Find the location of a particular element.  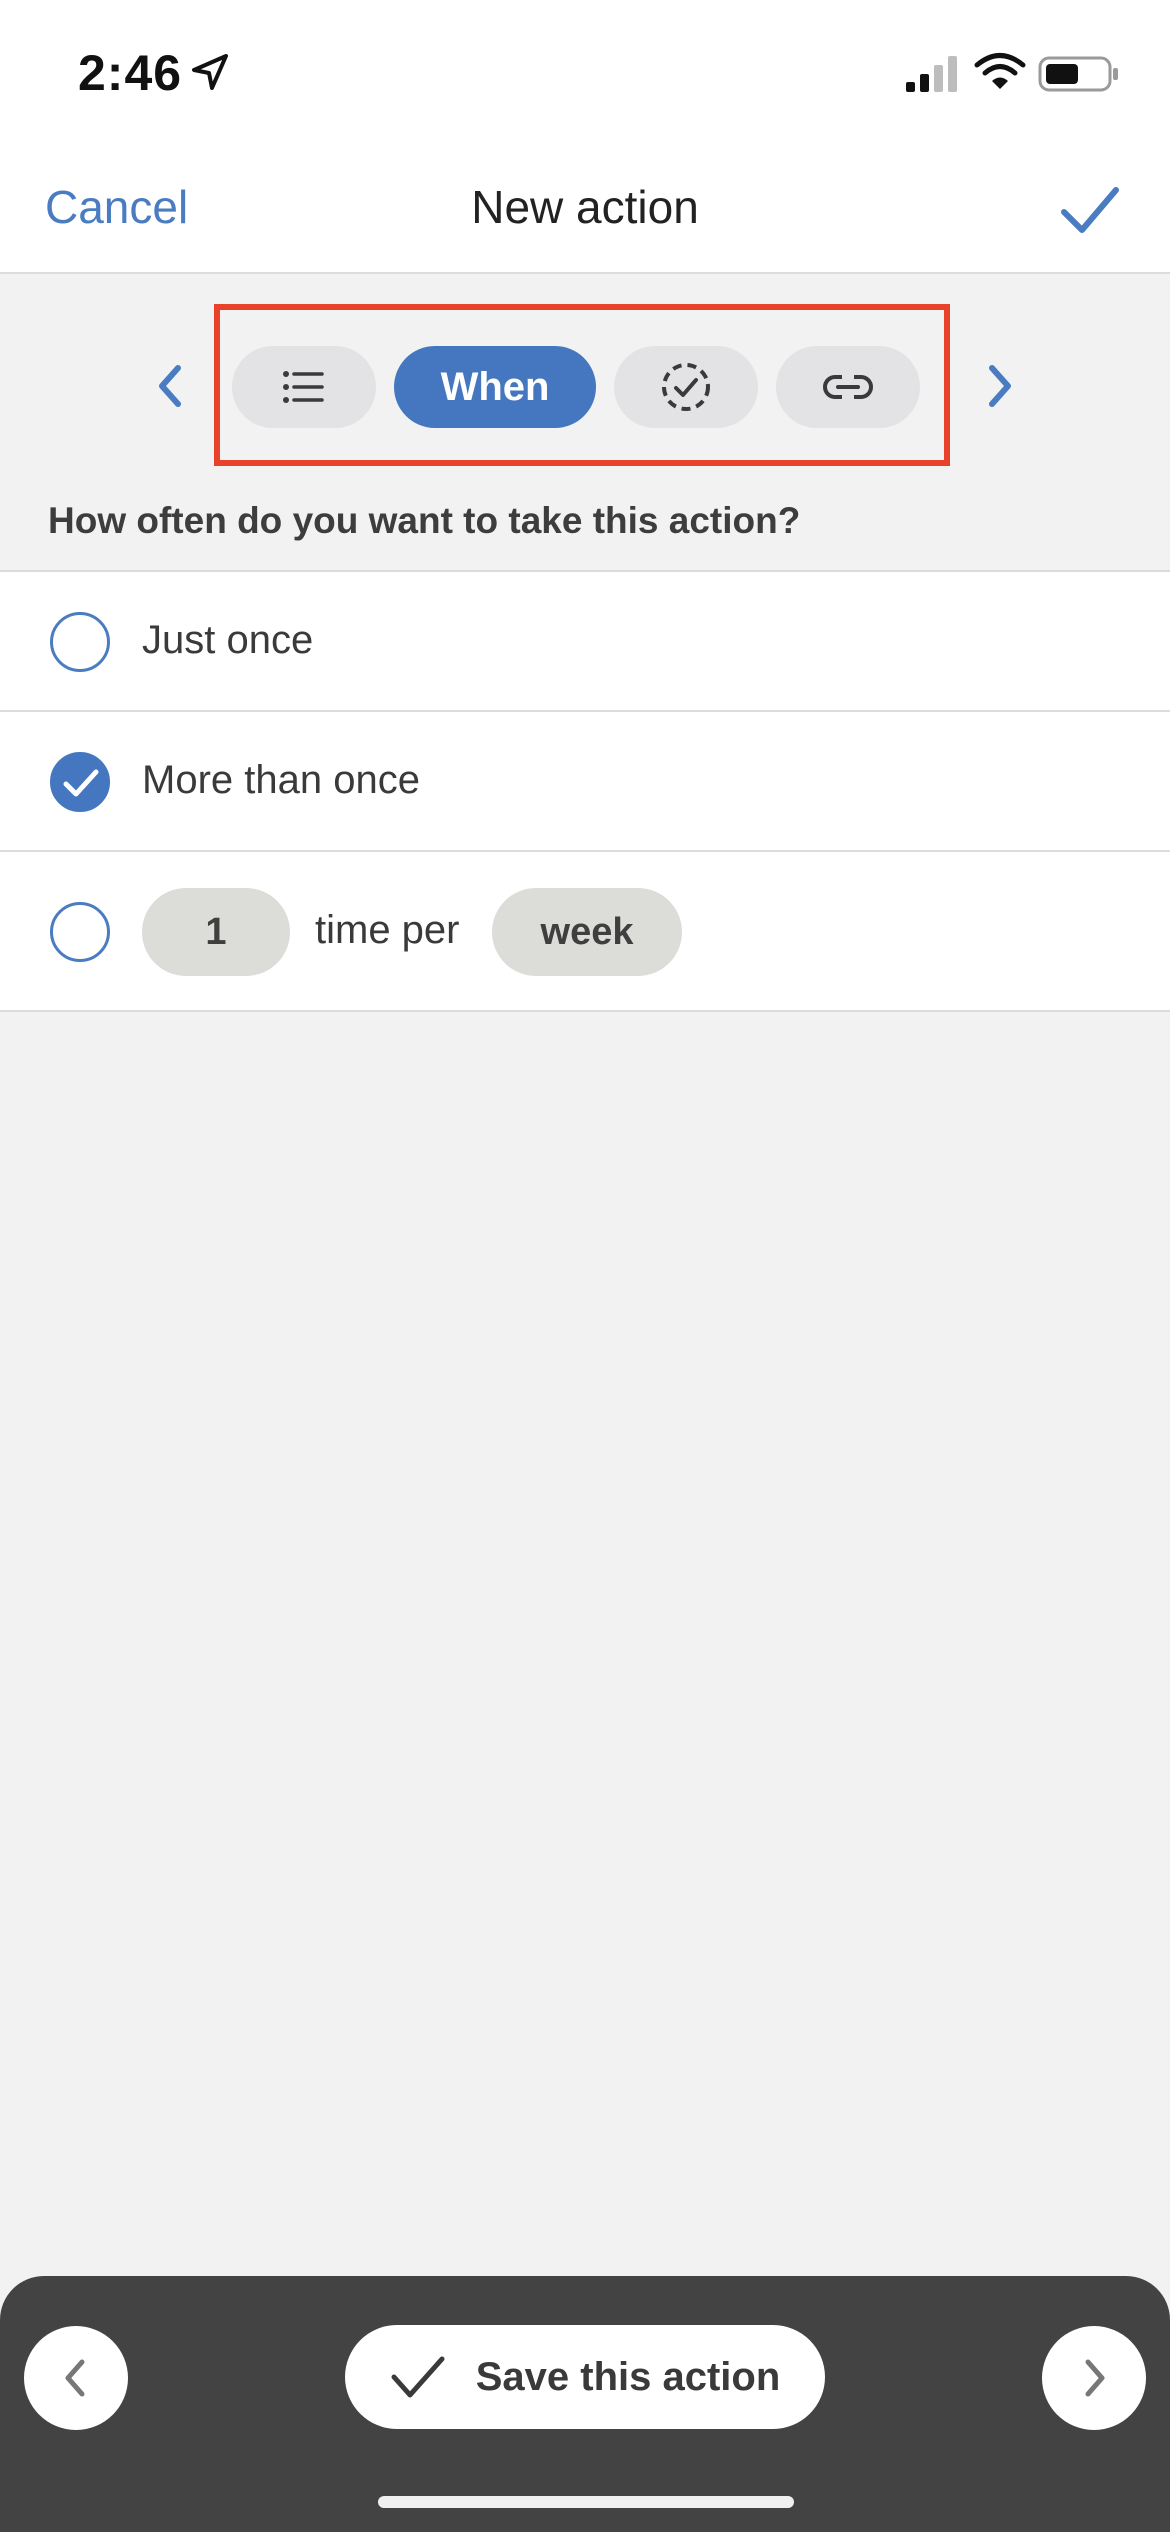

step-navigator: When is located at coordinates (585, 374).